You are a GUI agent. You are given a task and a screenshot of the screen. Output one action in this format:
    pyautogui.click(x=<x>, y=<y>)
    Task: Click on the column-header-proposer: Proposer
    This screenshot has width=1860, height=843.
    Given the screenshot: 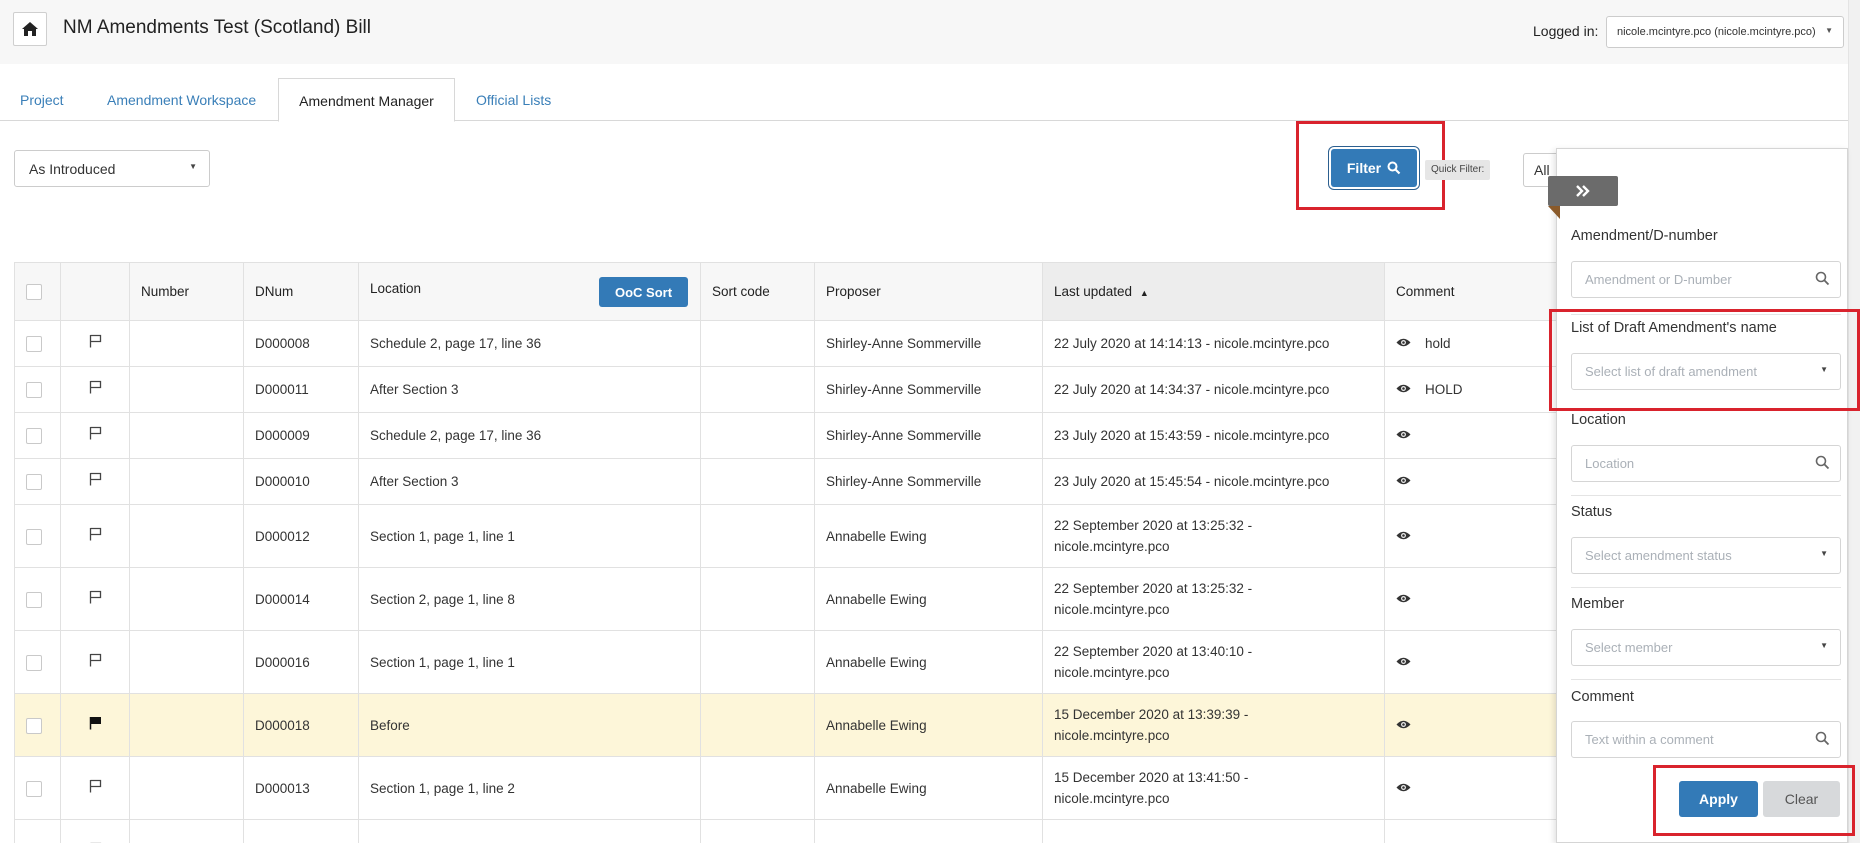 What is the action you would take?
    pyautogui.click(x=928, y=291)
    